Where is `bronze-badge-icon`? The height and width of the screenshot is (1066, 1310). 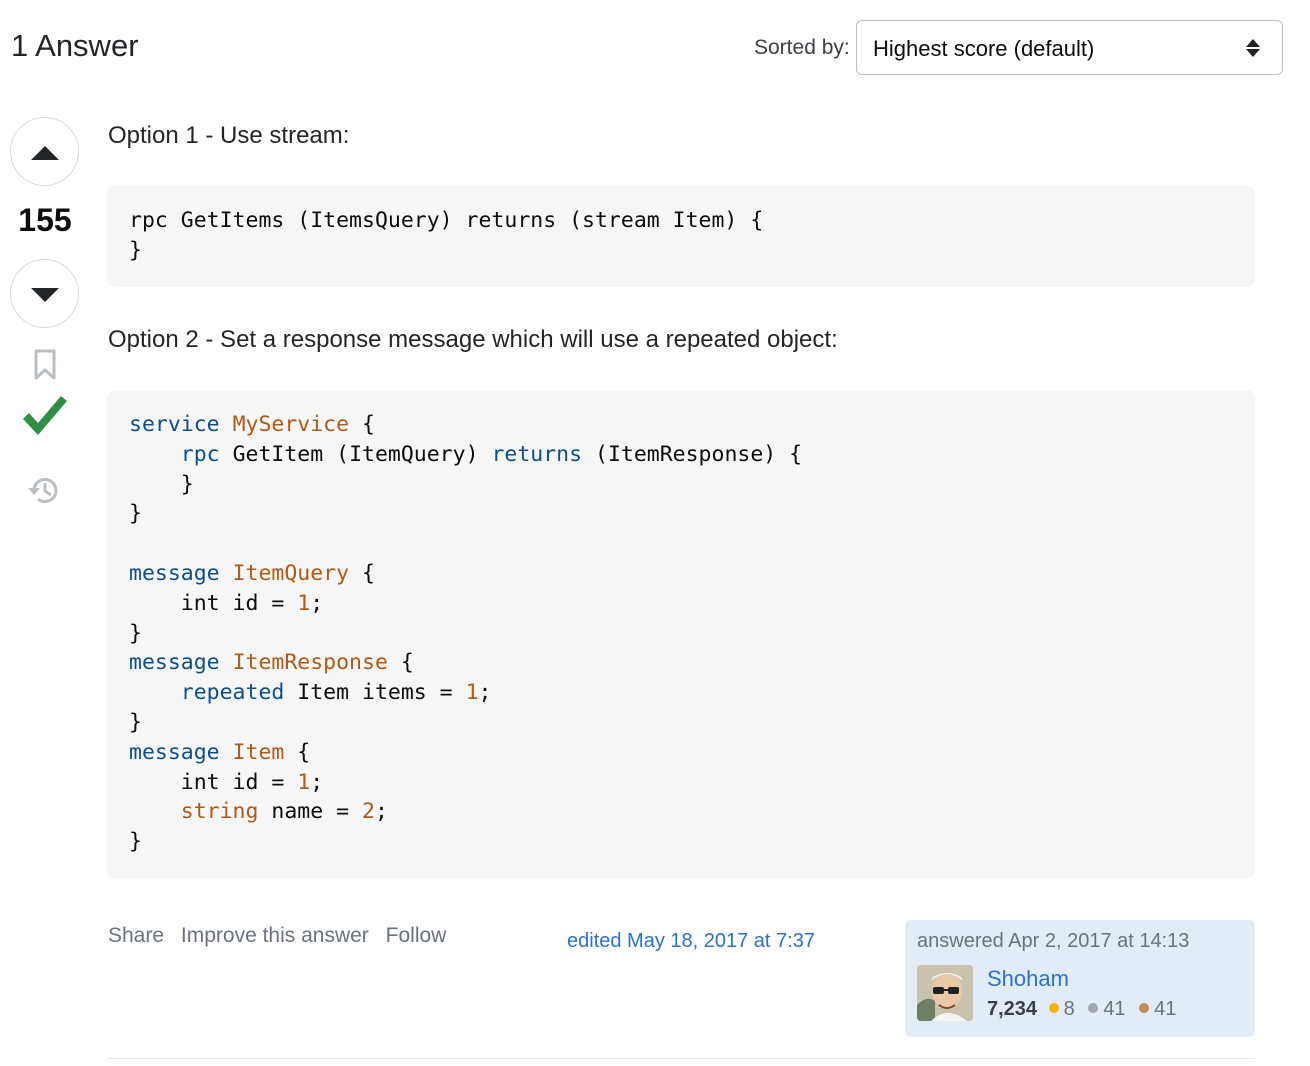
bronze-badge-icon is located at coordinates (1144, 1008).